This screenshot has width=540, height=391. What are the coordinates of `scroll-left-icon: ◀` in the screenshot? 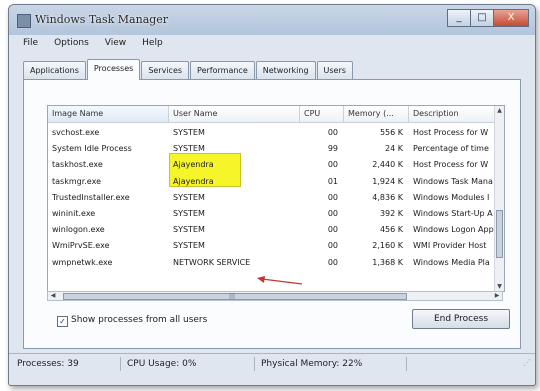 It's located at (53, 296).